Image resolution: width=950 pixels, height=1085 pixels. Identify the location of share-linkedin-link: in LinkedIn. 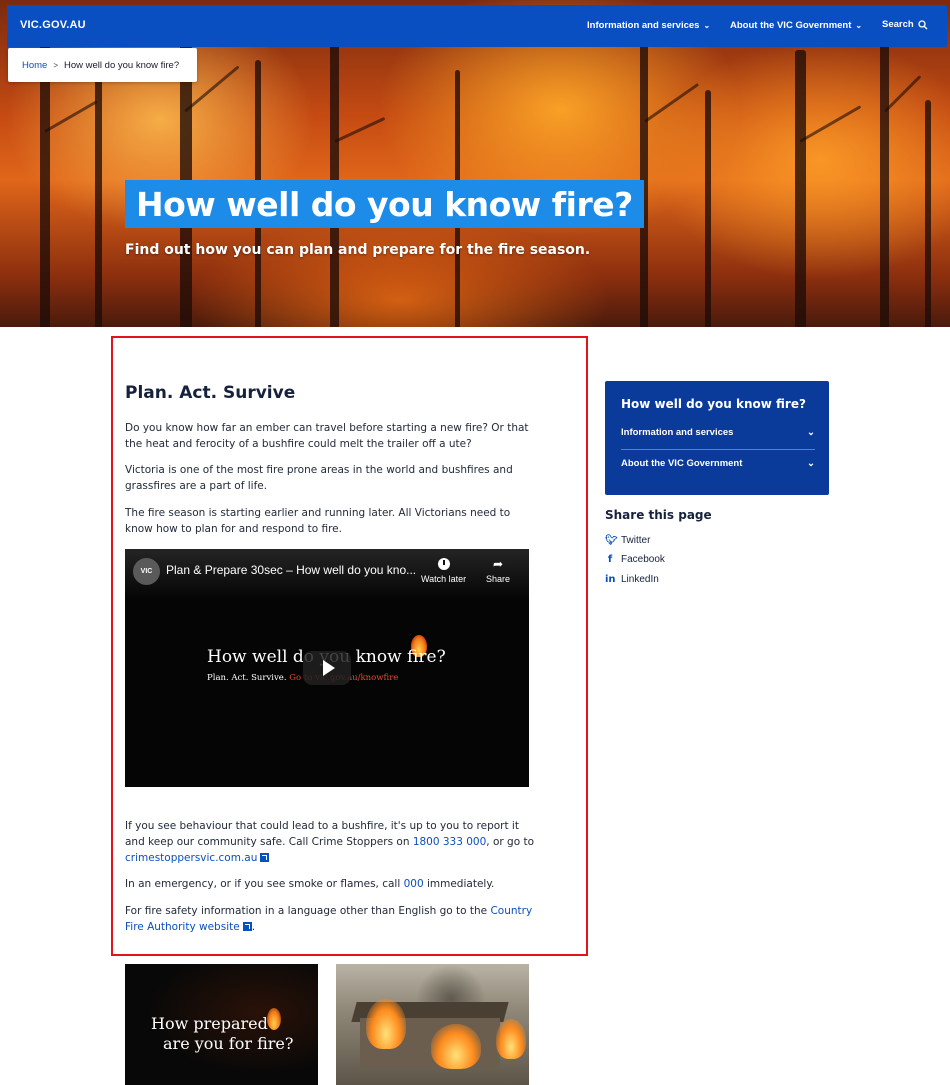
(632, 579).